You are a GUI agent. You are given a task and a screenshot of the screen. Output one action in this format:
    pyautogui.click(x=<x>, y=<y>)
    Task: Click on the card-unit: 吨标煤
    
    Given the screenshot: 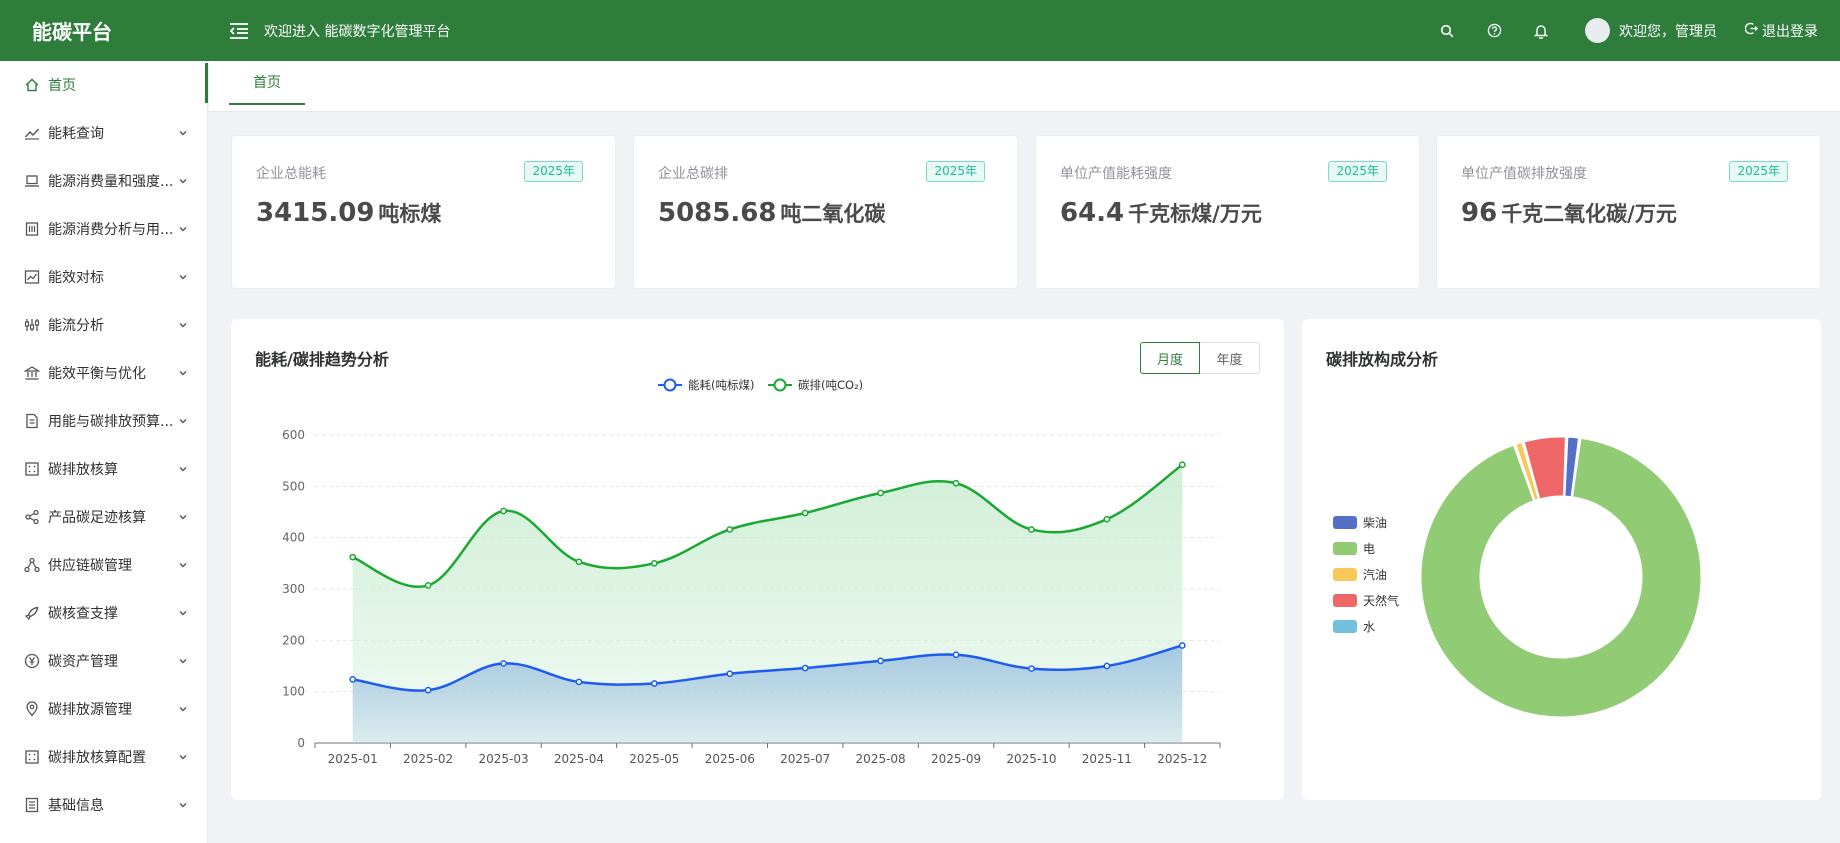 What is the action you would take?
    pyautogui.click(x=410, y=214)
    